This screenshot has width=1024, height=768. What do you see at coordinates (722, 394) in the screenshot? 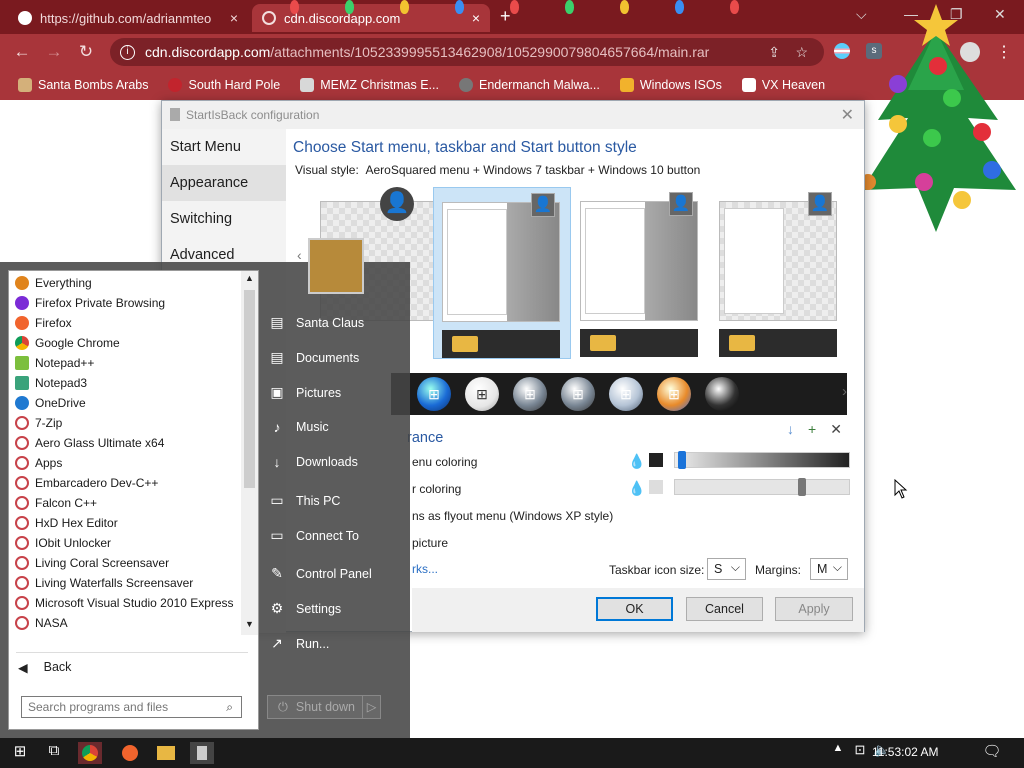
I see `orb-black-icon` at bounding box center [722, 394].